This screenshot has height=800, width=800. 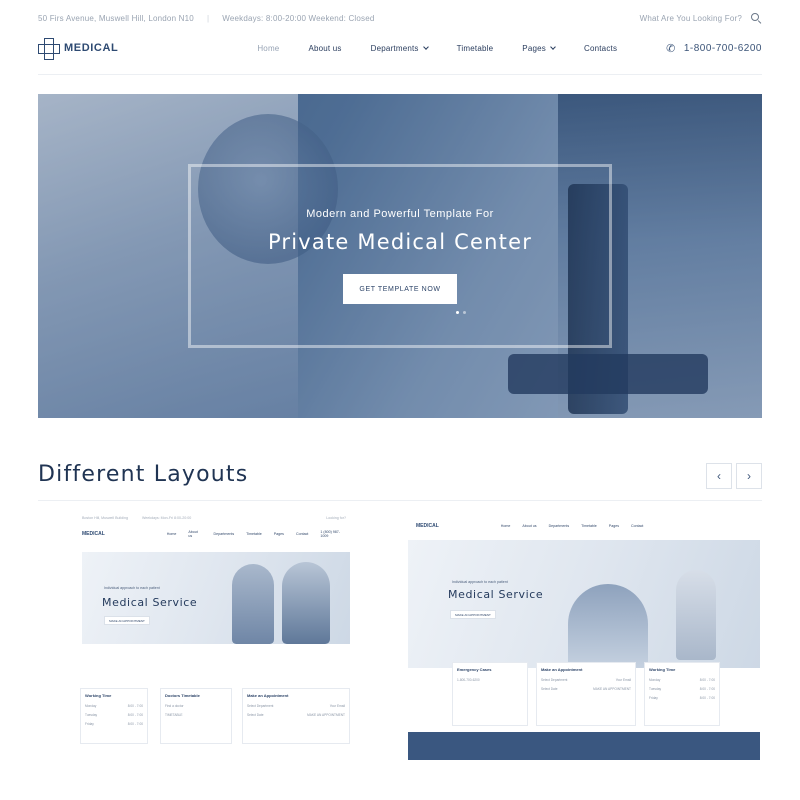 What do you see at coordinates (174, 715) in the screenshot?
I see `row-label: TIMETABLE` at bounding box center [174, 715].